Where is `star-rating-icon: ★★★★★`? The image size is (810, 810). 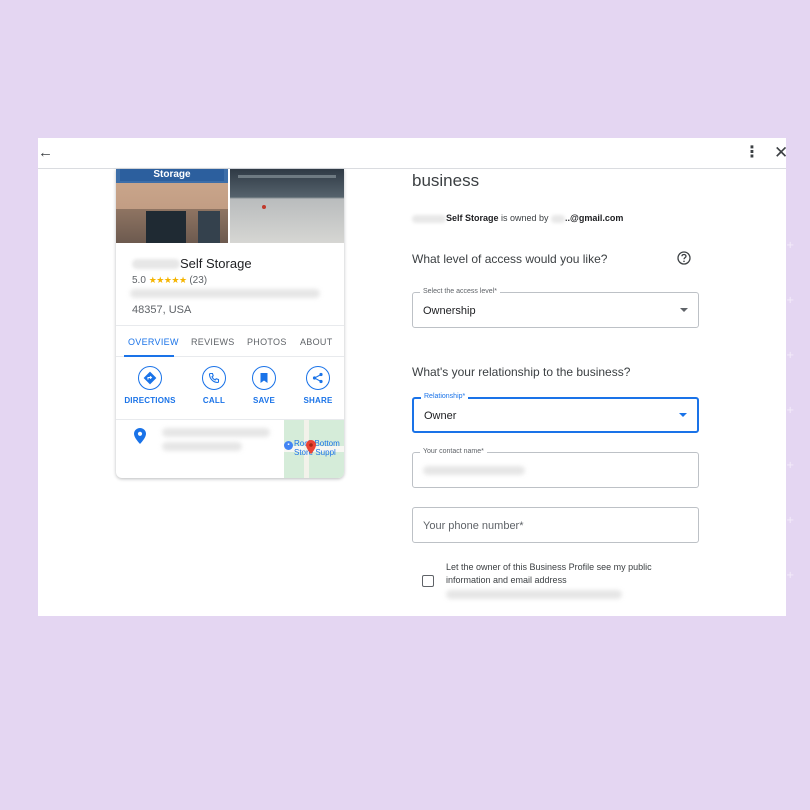
star-rating-icon: ★★★★★ is located at coordinates (167, 280).